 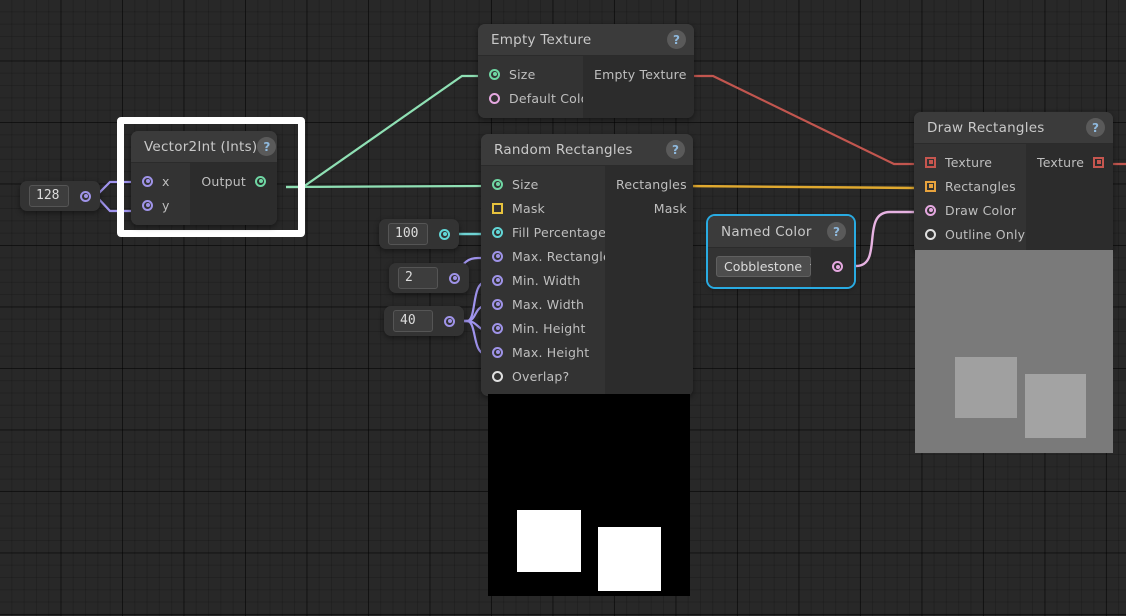 What do you see at coordinates (1099, 162) in the screenshot?
I see `output-port-texture` at bounding box center [1099, 162].